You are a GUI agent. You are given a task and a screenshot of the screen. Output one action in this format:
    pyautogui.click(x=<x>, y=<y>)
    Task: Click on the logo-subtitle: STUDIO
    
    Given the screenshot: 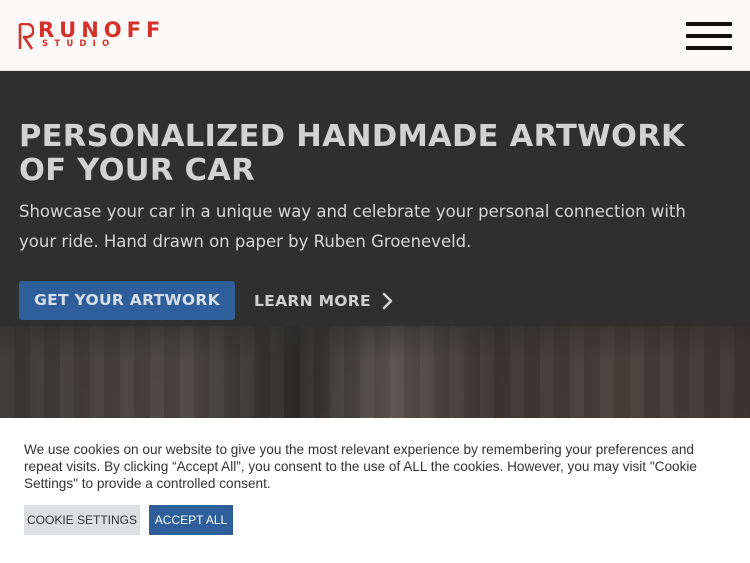 What is the action you would take?
    pyautogui.click(x=79, y=44)
    